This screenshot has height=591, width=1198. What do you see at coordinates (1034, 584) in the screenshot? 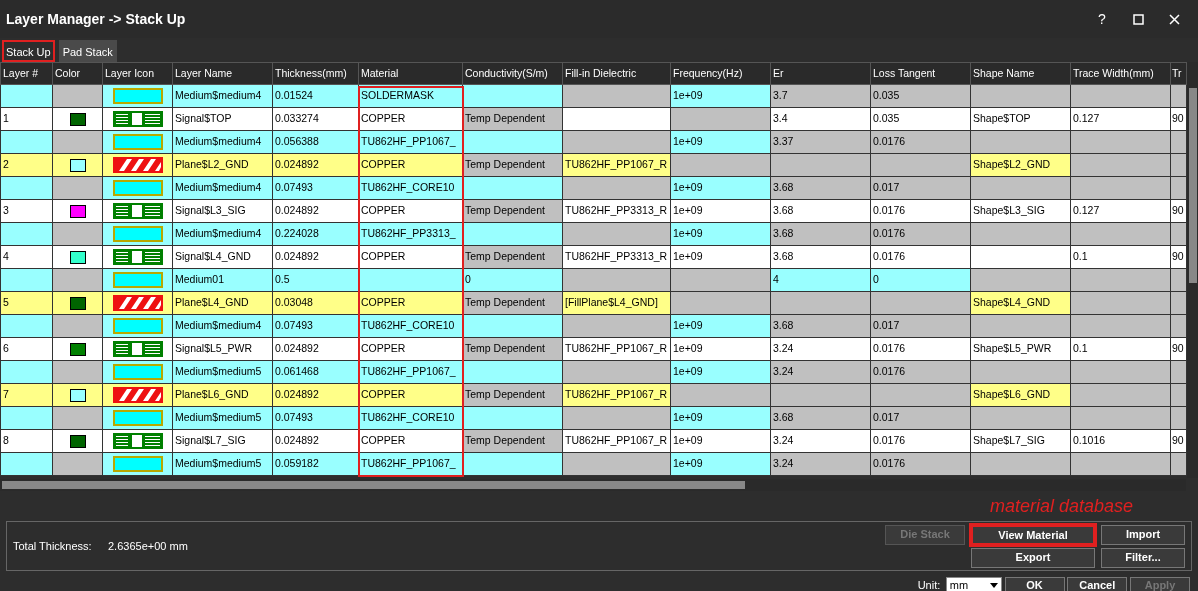
I see `dialog-button: OK` at bounding box center [1034, 584].